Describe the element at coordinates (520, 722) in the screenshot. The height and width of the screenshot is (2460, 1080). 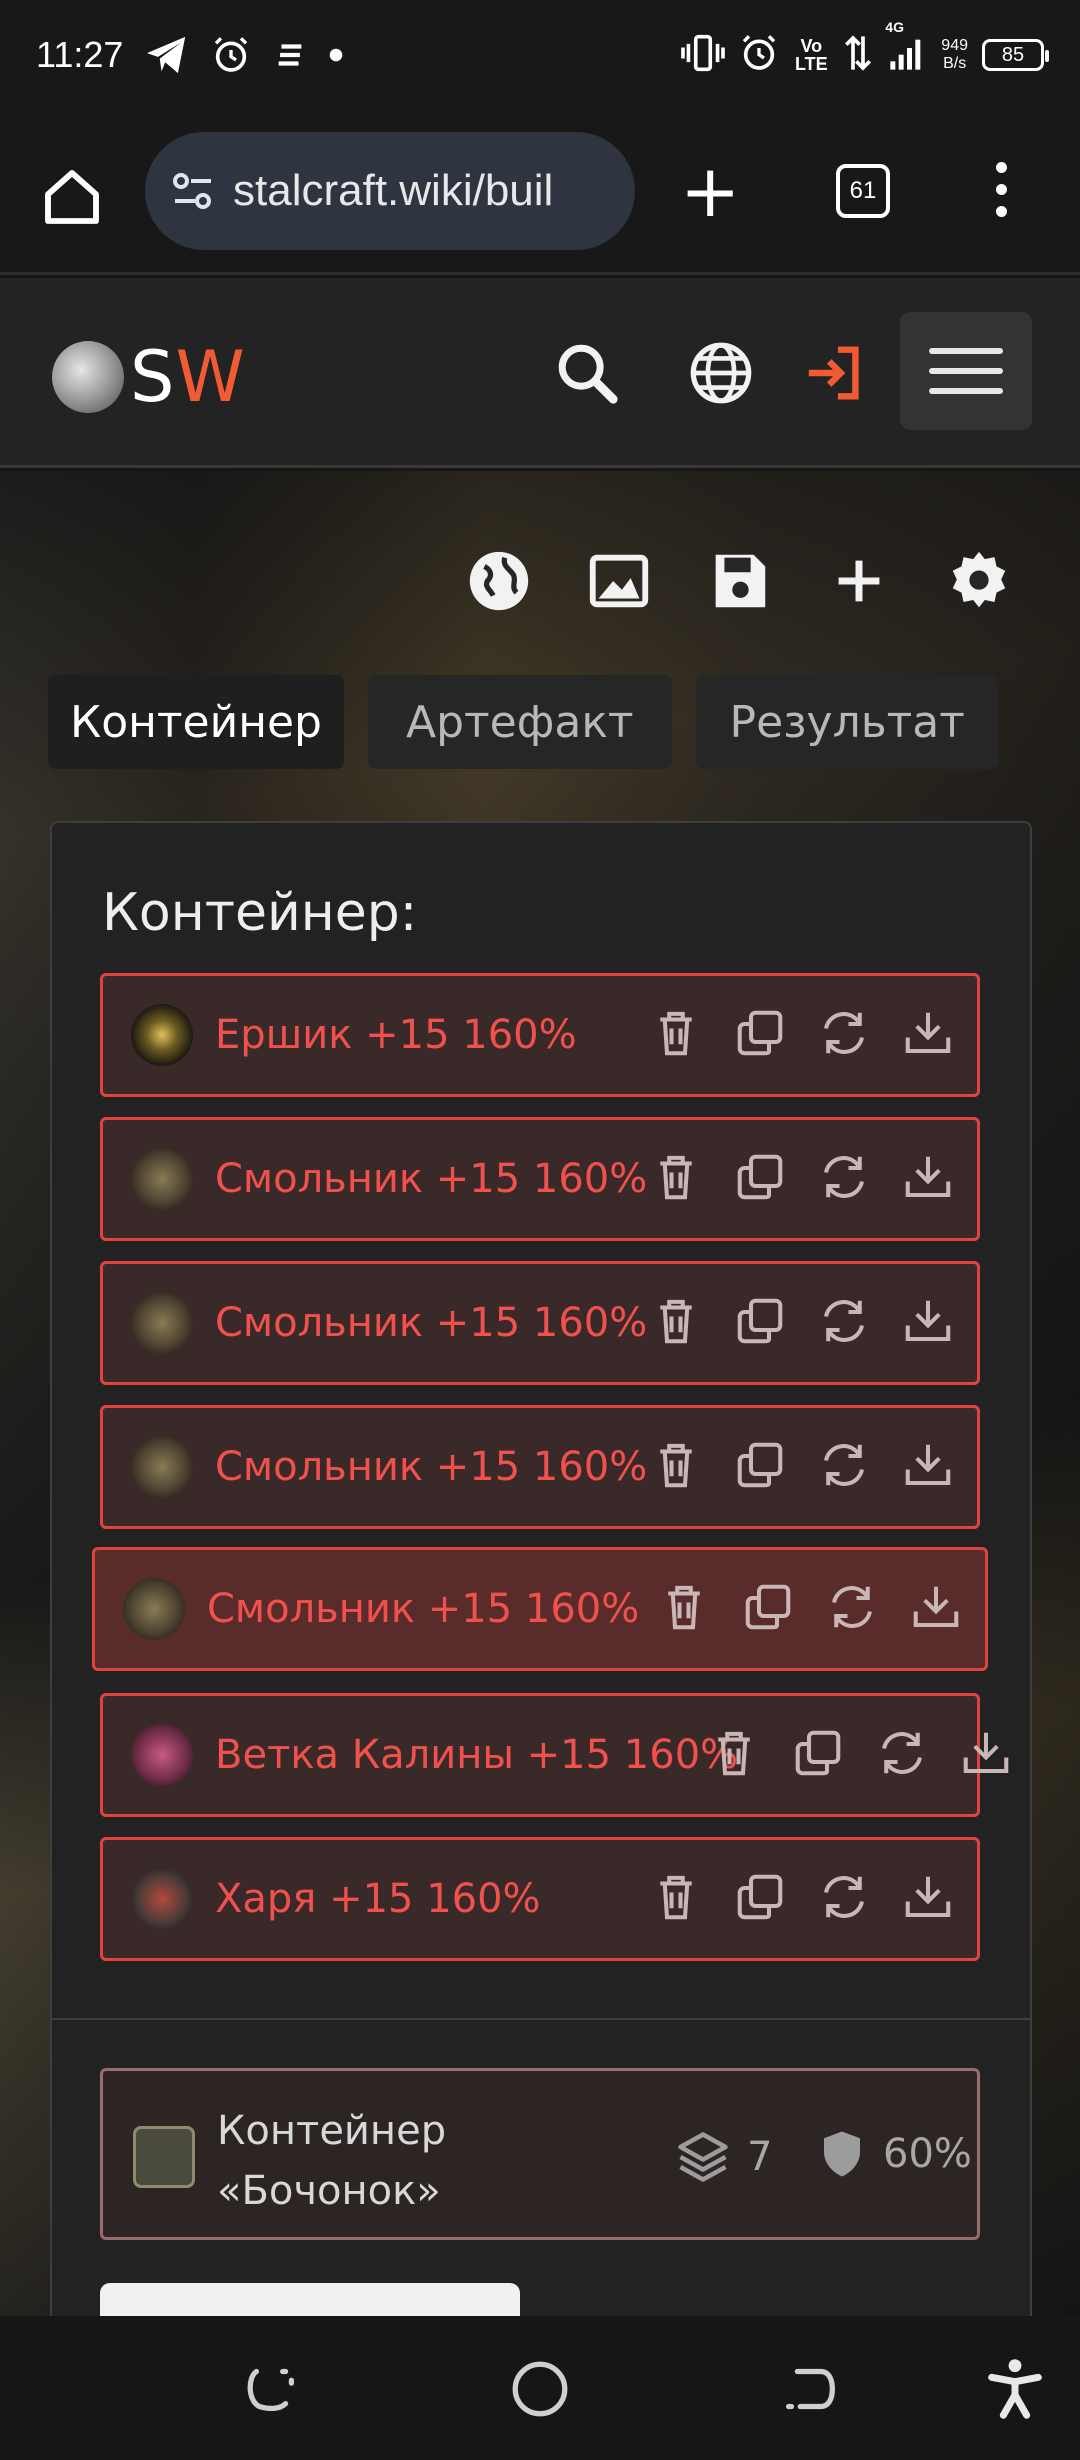
I see `tab-artifact: Артефакт` at that location.